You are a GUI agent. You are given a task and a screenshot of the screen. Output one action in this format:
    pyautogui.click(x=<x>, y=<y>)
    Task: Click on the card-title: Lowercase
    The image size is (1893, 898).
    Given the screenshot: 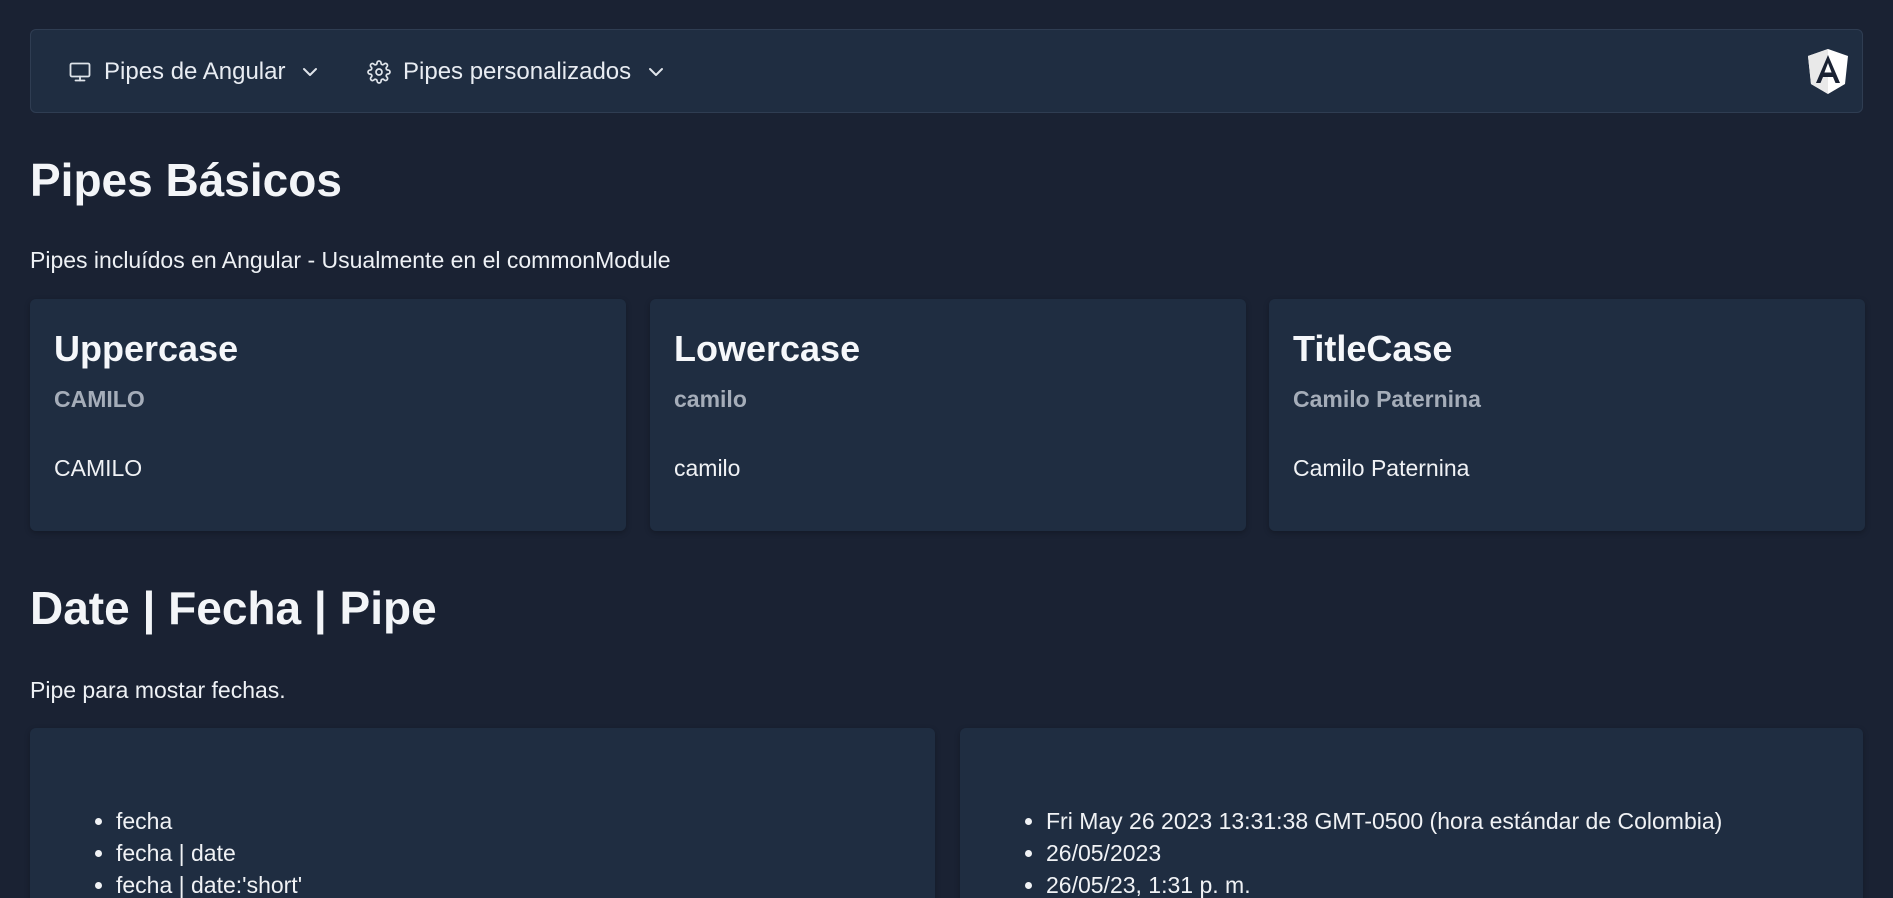 What is the action you would take?
    pyautogui.click(x=767, y=348)
    